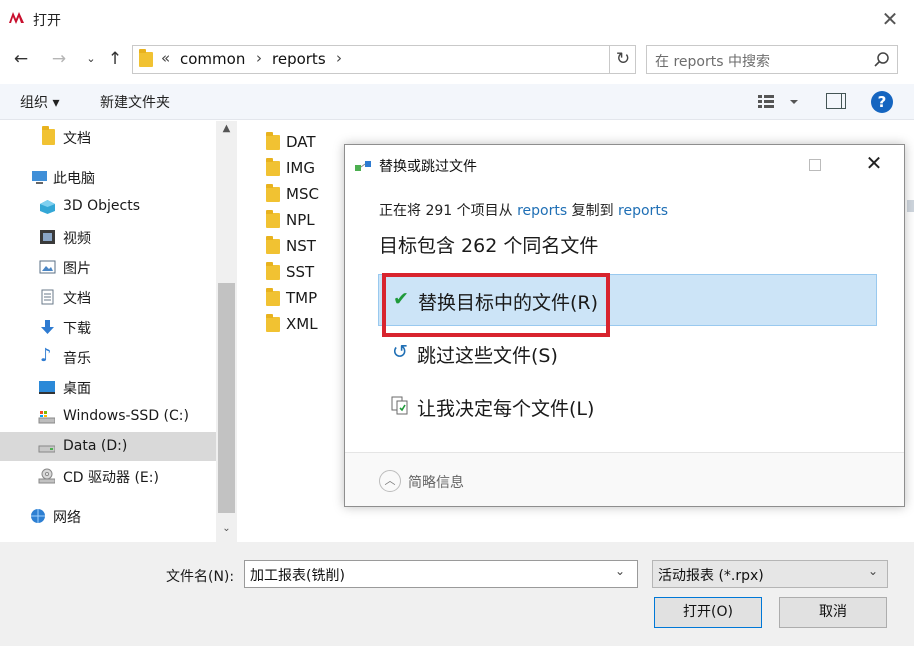 This screenshot has height=646, width=914. What do you see at coordinates (91, 59) in the screenshot?
I see `recent-locations-chevron-icon: ⌄` at bounding box center [91, 59].